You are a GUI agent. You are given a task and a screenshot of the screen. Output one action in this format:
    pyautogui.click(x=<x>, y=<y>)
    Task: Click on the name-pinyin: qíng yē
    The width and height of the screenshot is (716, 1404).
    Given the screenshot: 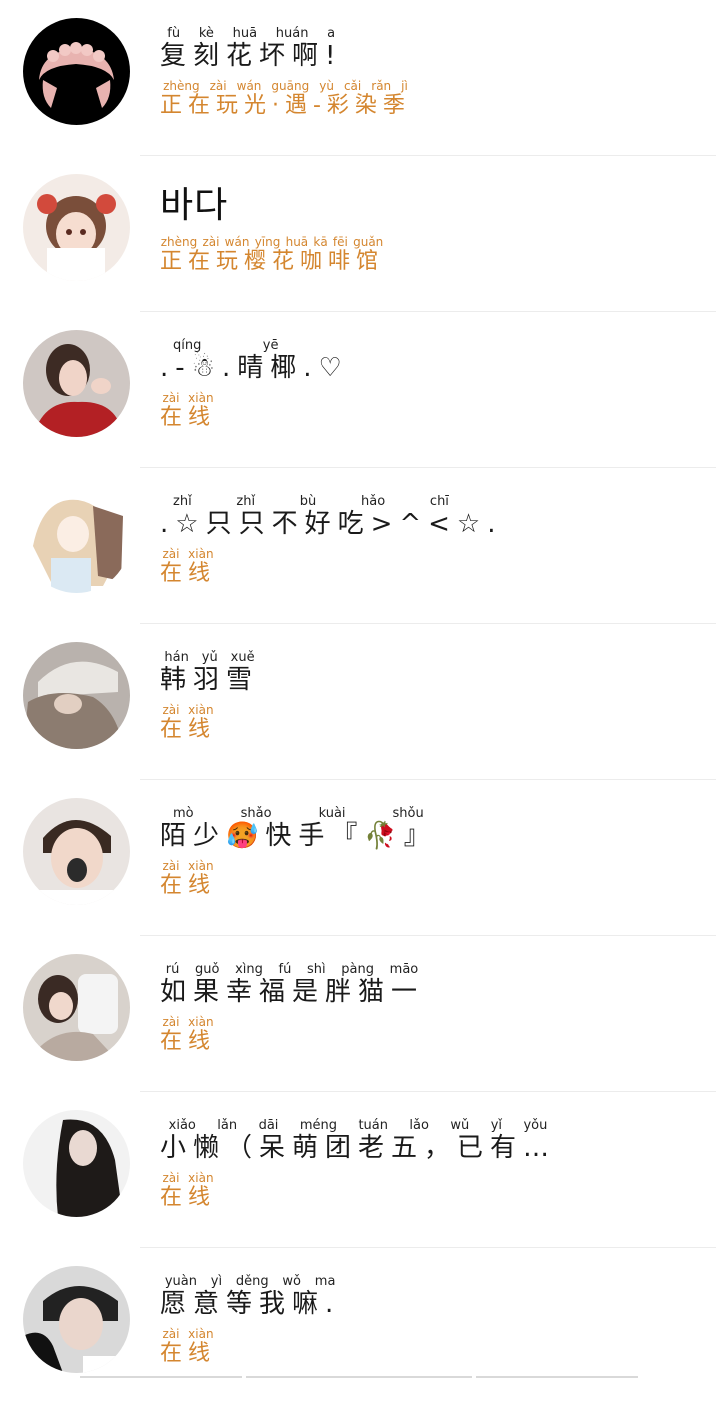 What is the action you would take?
    pyautogui.click(x=226, y=345)
    